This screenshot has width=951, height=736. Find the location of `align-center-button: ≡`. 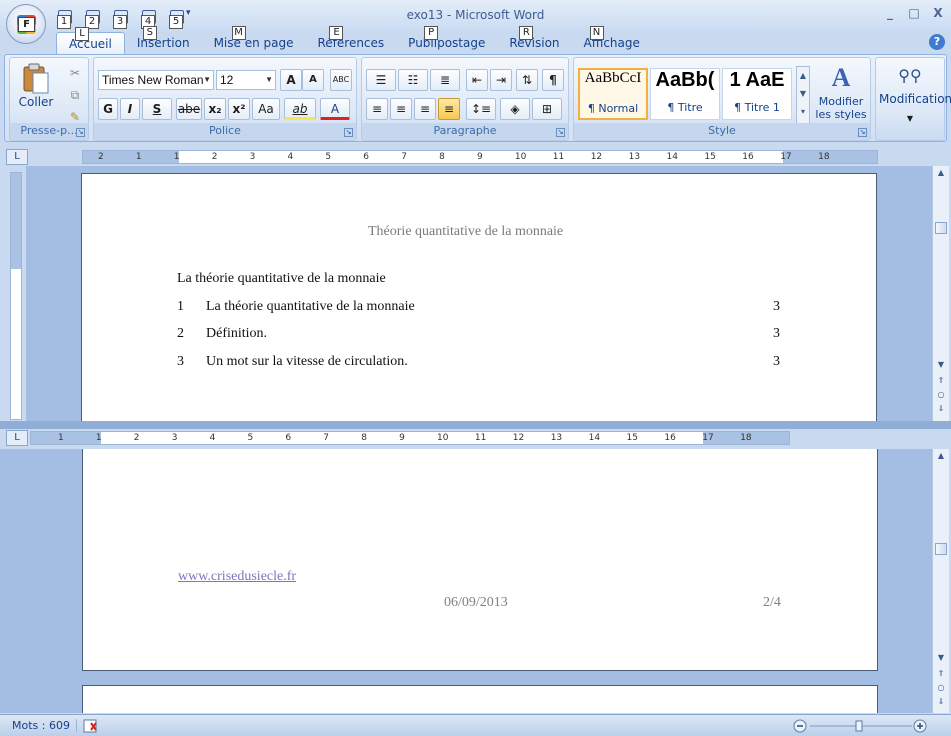

align-center-button: ≡ is located at coordinates (401, 109).